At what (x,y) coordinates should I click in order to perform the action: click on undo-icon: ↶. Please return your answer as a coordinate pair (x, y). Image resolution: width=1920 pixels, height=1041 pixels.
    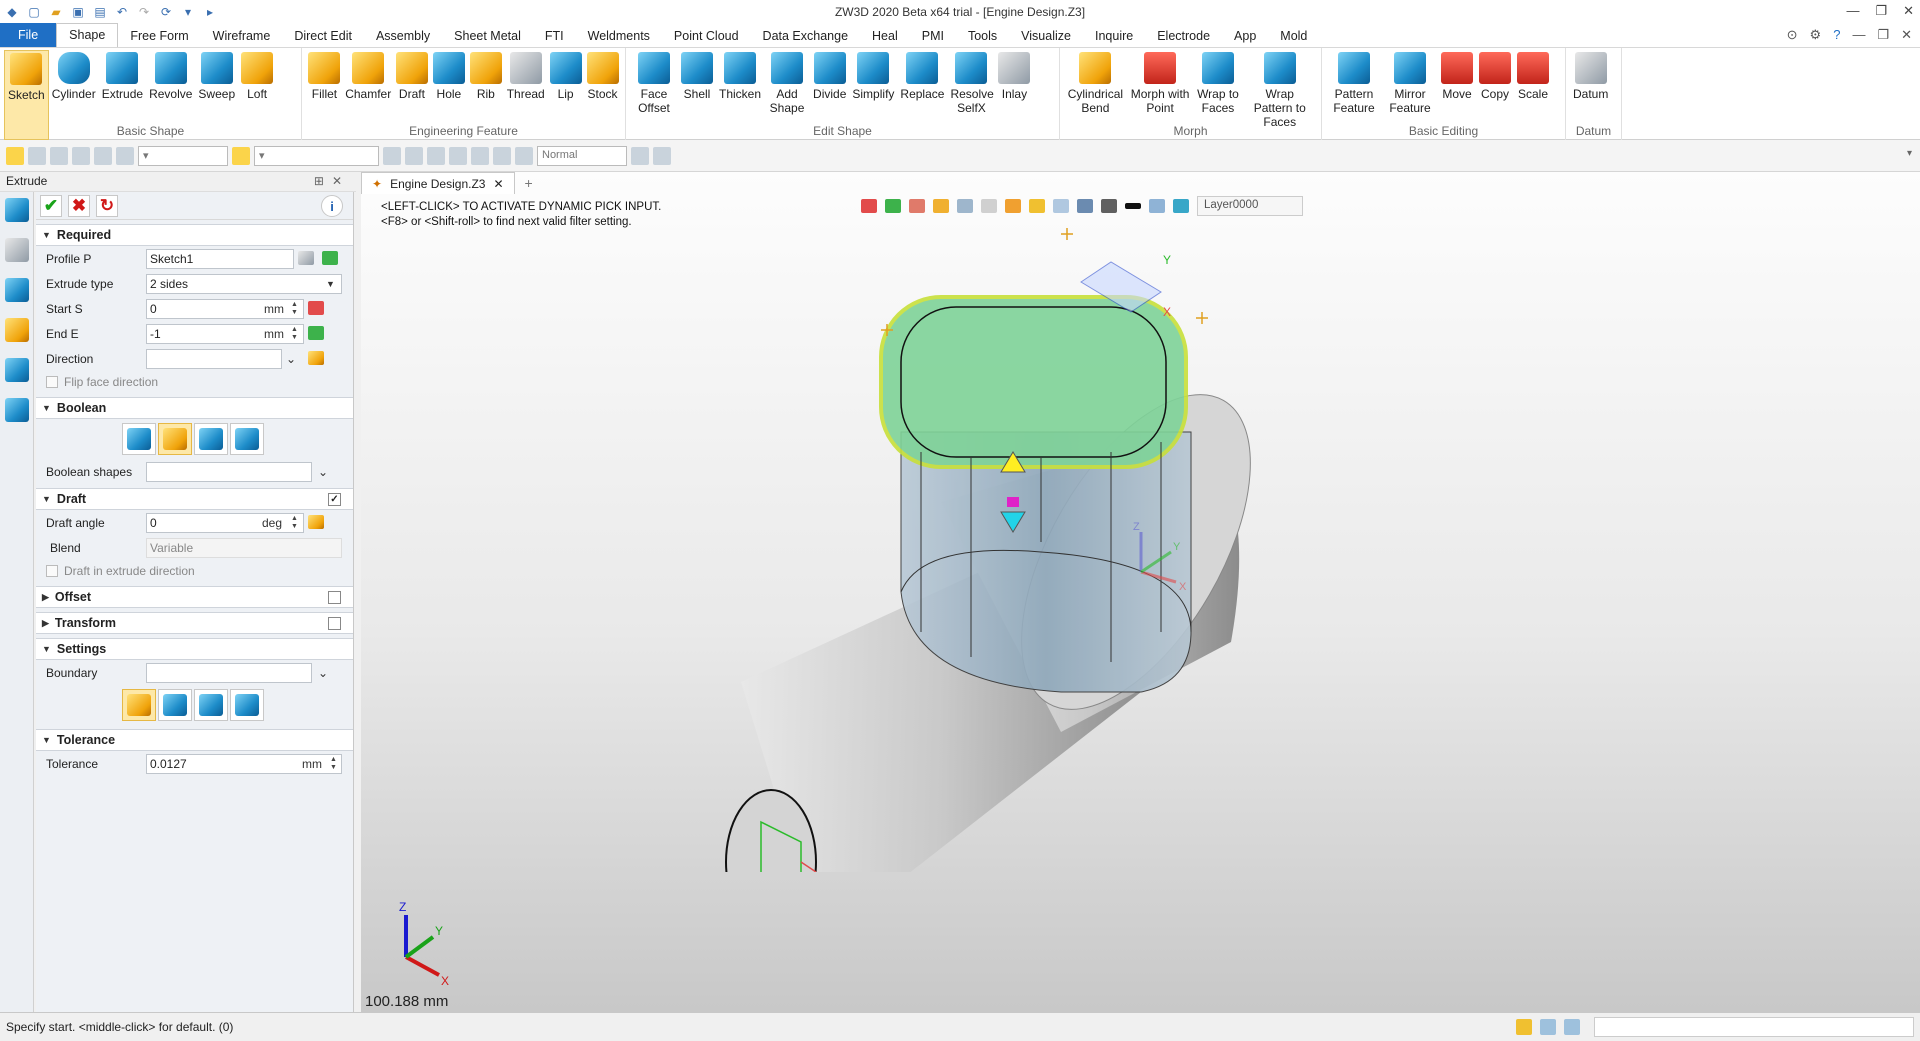
    Looking at the image, I should click on (122, 12).